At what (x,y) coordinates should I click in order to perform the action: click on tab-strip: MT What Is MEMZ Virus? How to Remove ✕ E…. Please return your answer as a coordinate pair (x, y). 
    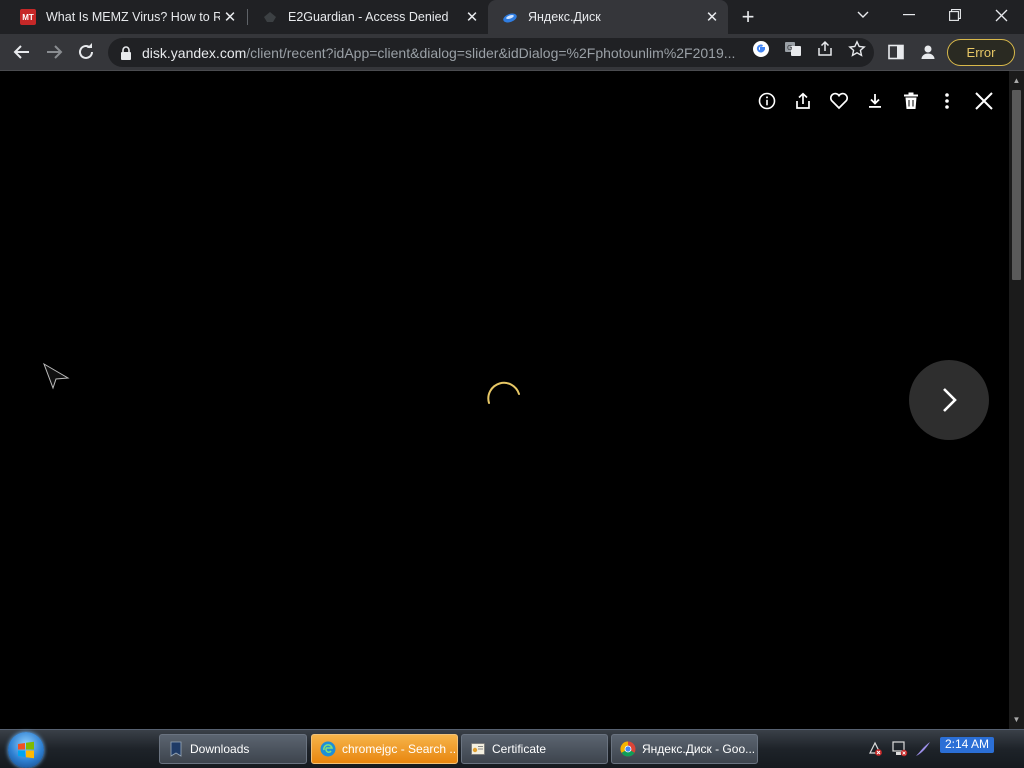
    Looking at the image, I should click on (512, 17).